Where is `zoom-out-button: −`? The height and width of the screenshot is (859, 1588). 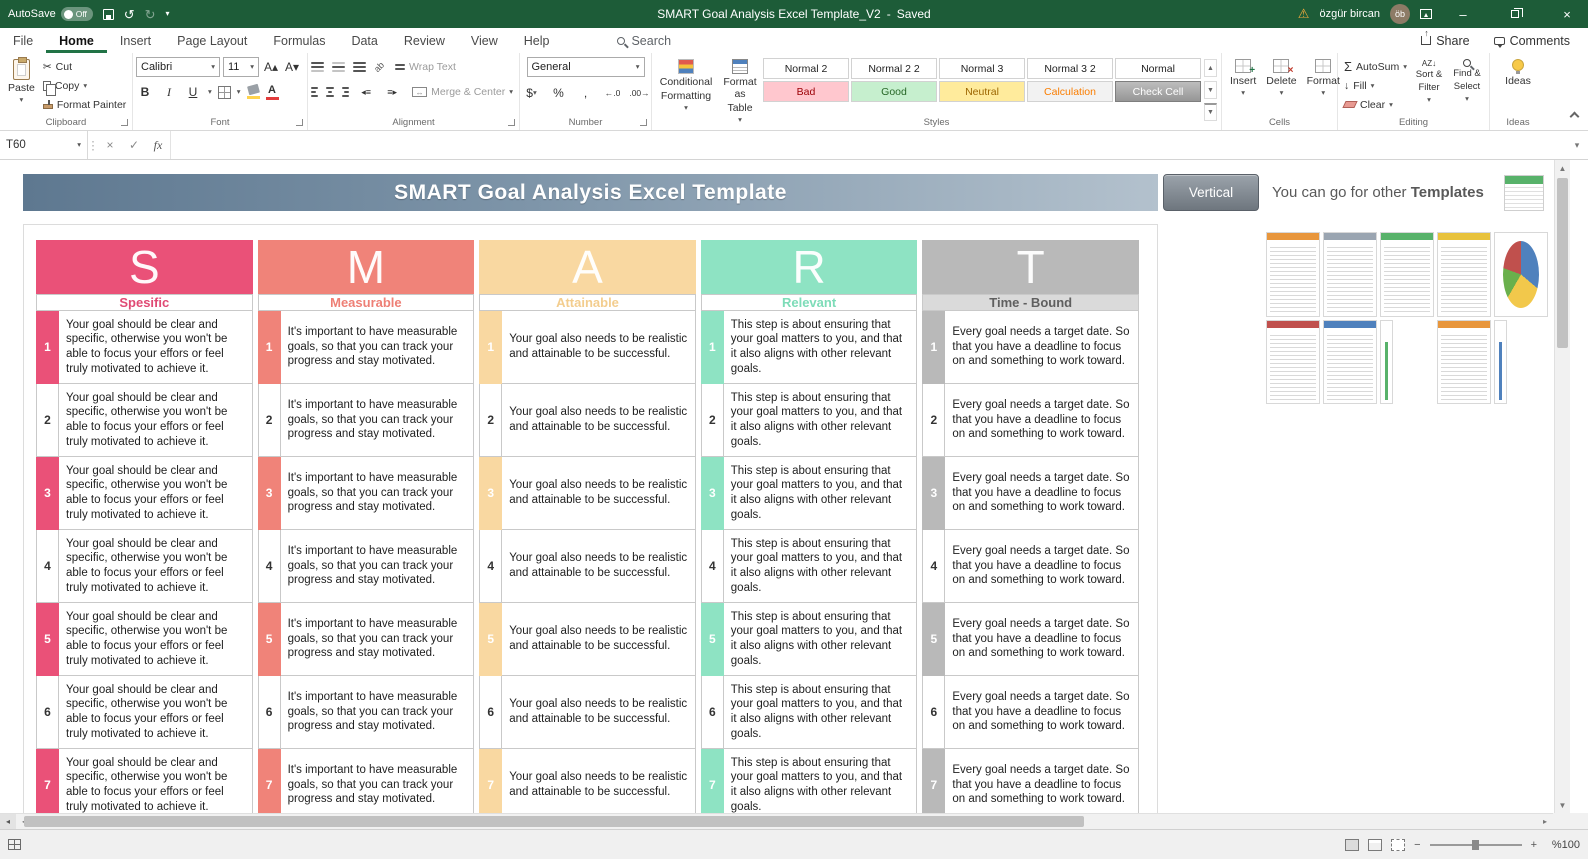
zoom-out-button: − is located at coordinates (1417, 845).